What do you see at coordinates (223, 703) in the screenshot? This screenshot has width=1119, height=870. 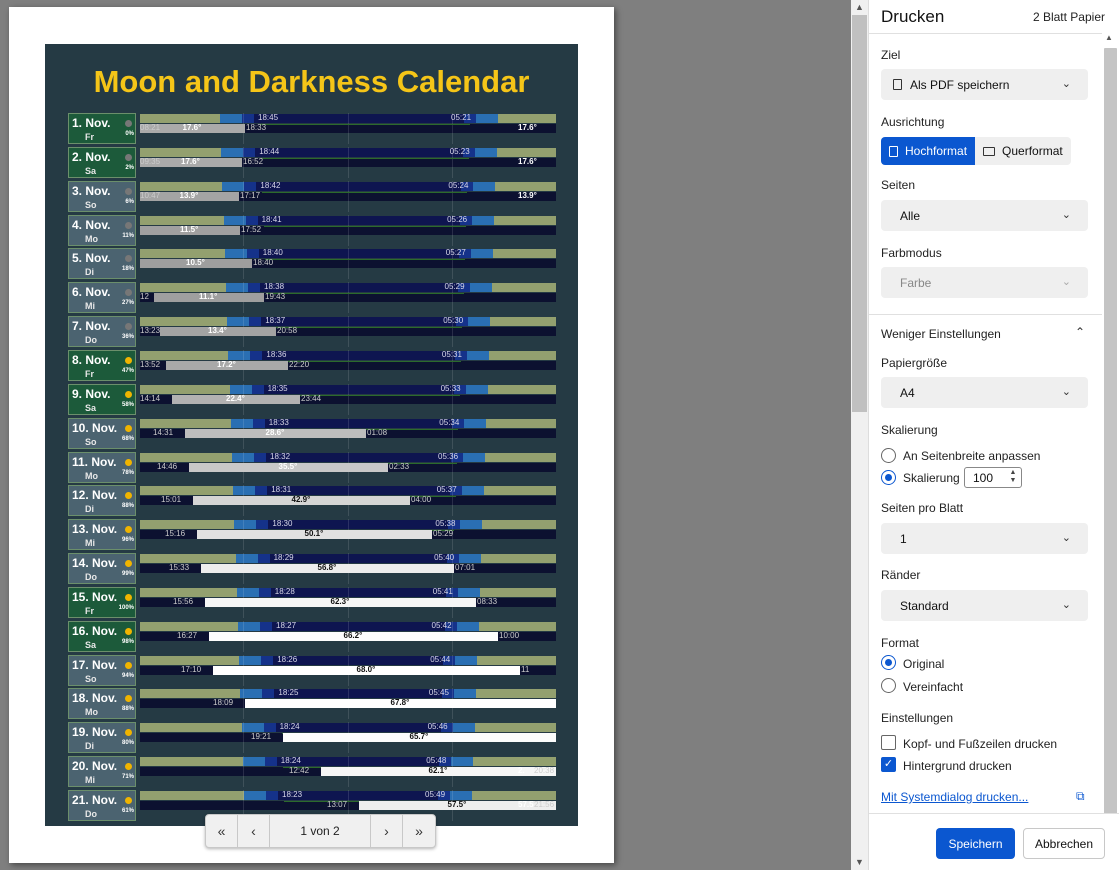 I see `moon-rise-time: 18:09` at bounding box center [223, 703].